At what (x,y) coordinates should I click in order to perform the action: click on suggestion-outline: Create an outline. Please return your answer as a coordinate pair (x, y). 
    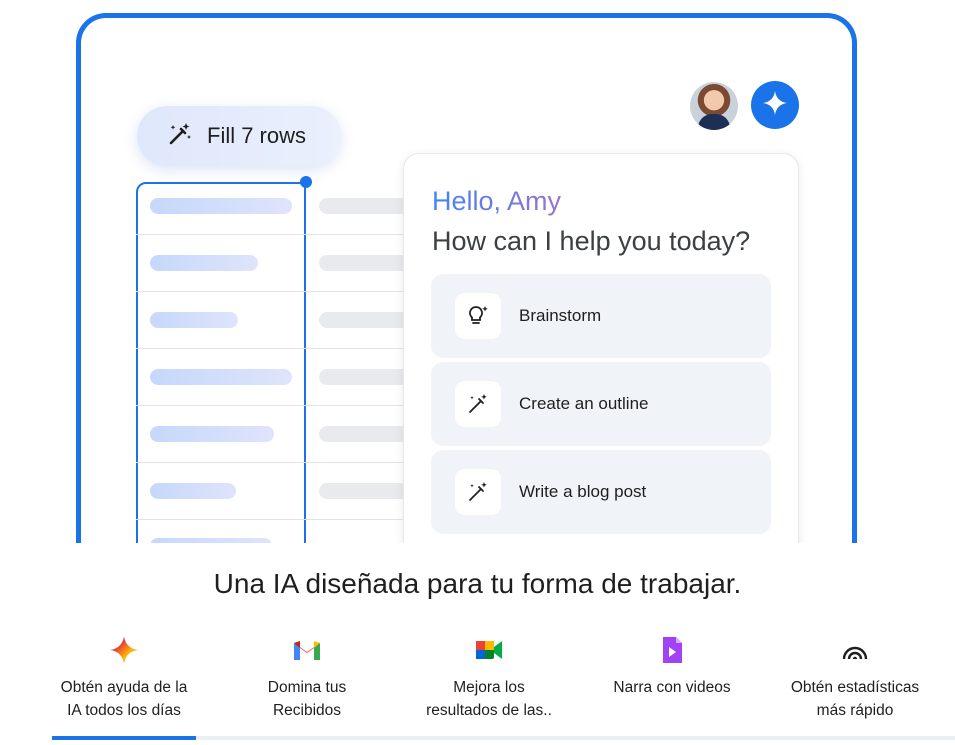
    Looking at the image, I should click on (601, 404).